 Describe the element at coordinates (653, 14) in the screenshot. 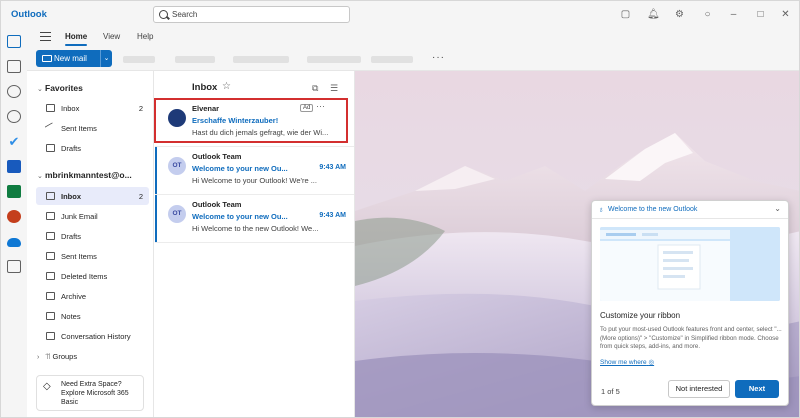

I see `bell-icon: 🔔︎` at that location.